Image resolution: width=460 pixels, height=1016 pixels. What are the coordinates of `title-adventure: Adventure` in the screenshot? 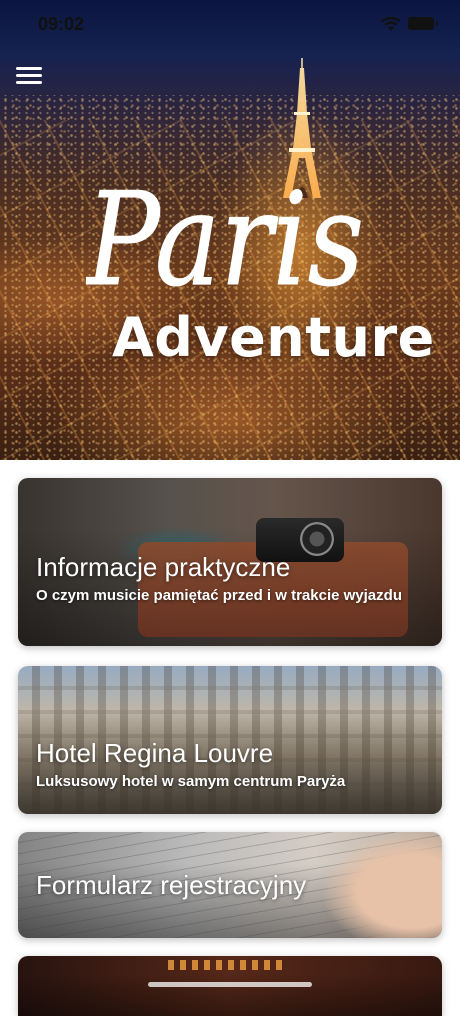 It's located at (273, 337).